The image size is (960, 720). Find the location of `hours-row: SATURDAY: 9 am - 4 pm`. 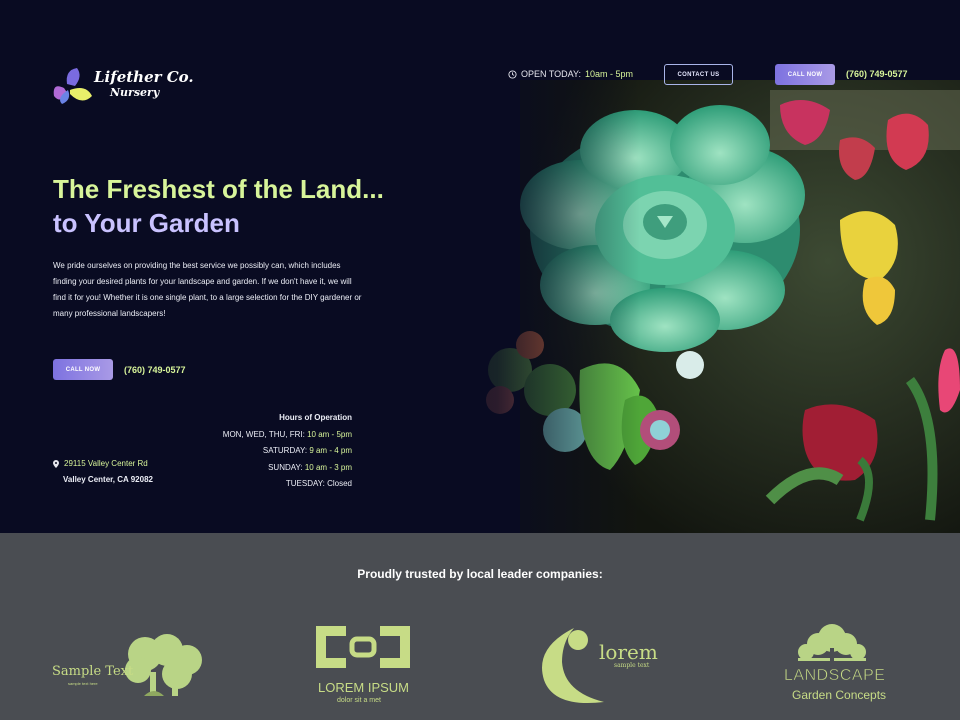

hours-row: SATURDAY: 9 am - 4 pm is located at coordinates (287, 451).